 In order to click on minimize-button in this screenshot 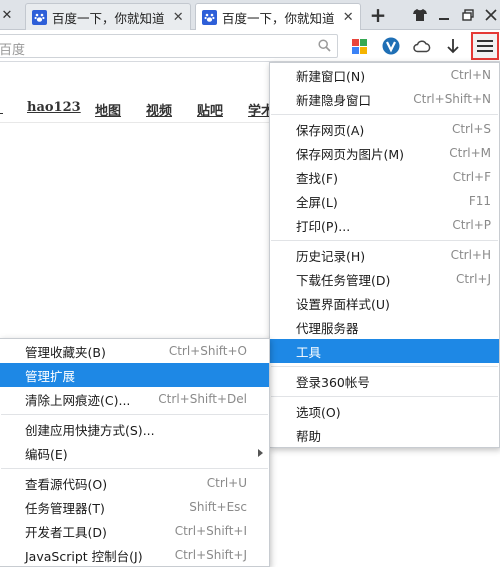, I will do `click(444, 15)`.